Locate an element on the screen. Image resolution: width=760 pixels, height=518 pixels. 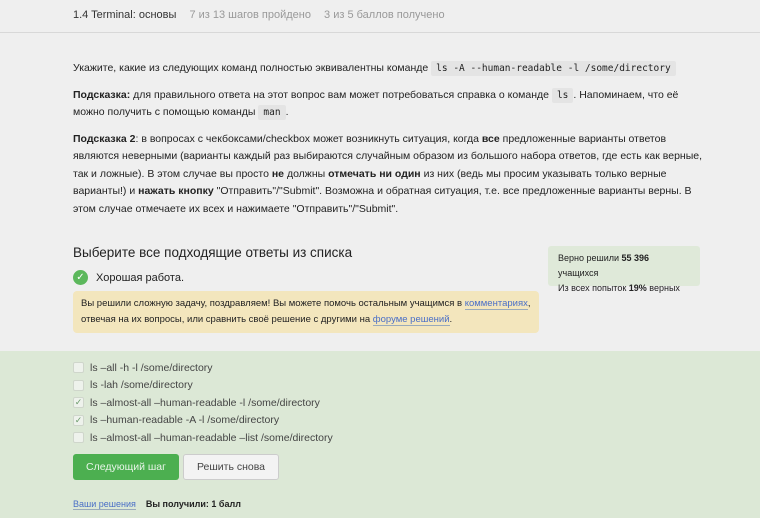
solve-again-button: Решить снова is located at coordinates (231, 467).